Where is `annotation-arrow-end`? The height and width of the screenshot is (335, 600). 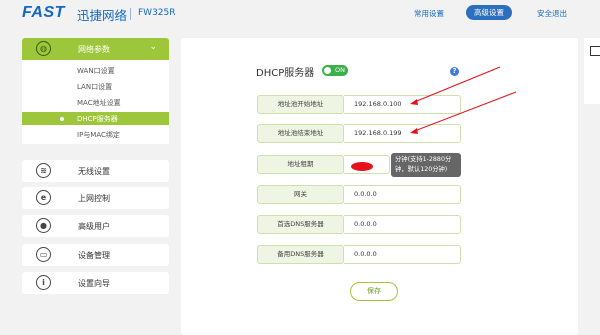
annotation-arrow-end is located at coordinates (464, 112).